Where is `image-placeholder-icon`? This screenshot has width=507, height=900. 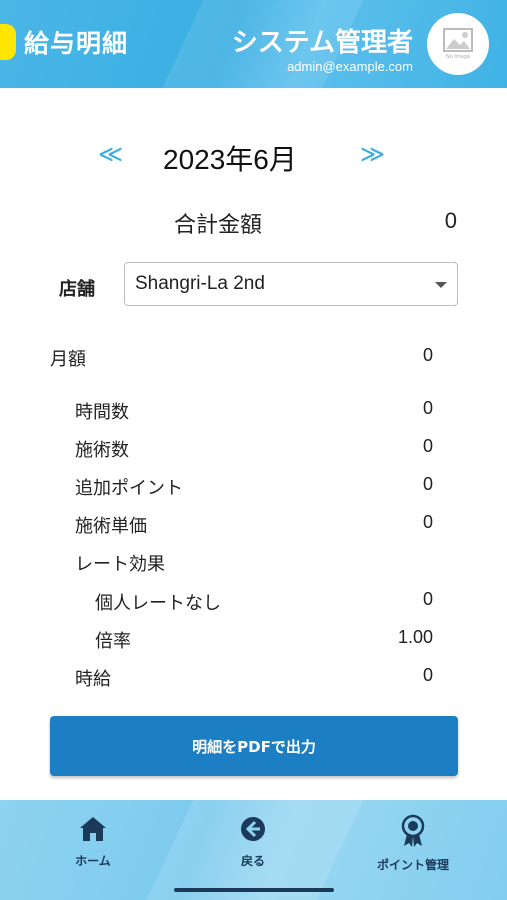
image-placeholder-icon is located at coordinates (458, 40).